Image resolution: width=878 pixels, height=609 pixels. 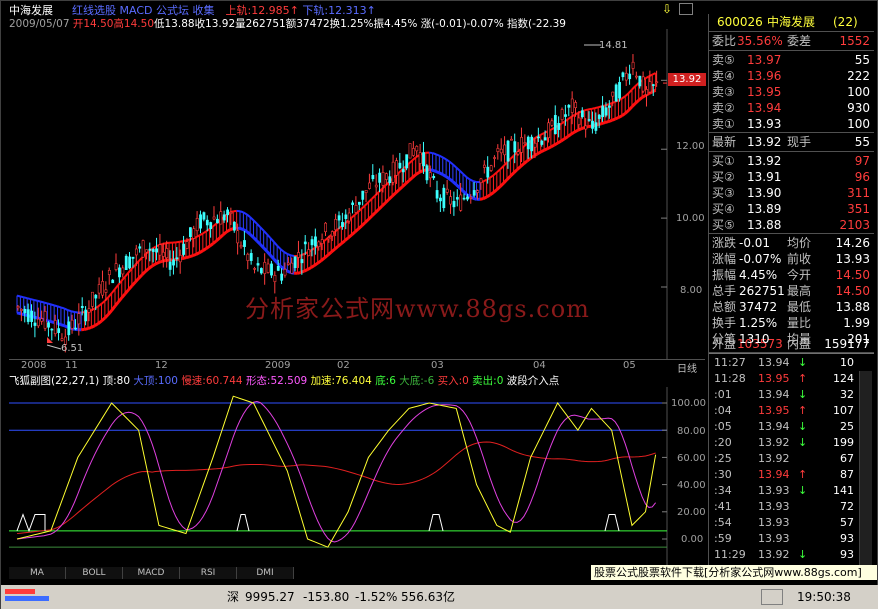 What do you see at coordinates (847, 538) in the screenshot?
I see `tick-volume: 93` at bounding box center [847, 538].